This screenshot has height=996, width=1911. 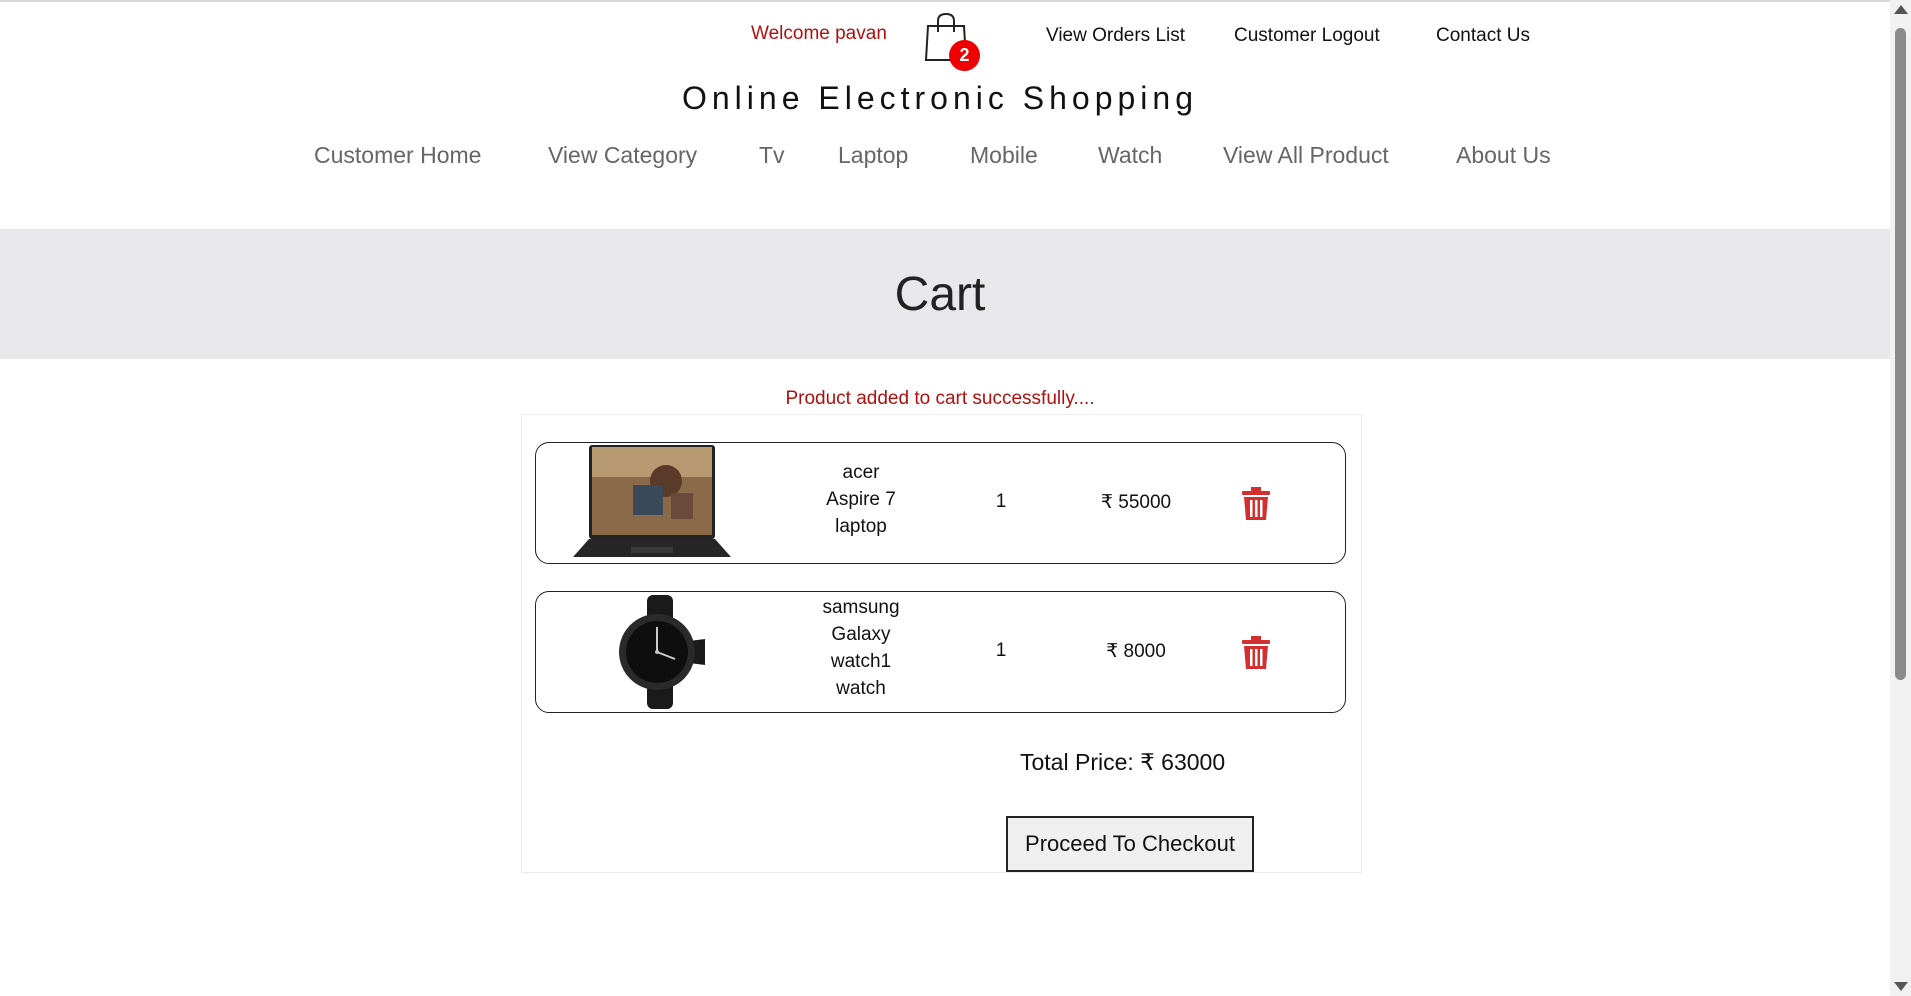 I want to click on laptop-product-image, so click(x=652, y=501).